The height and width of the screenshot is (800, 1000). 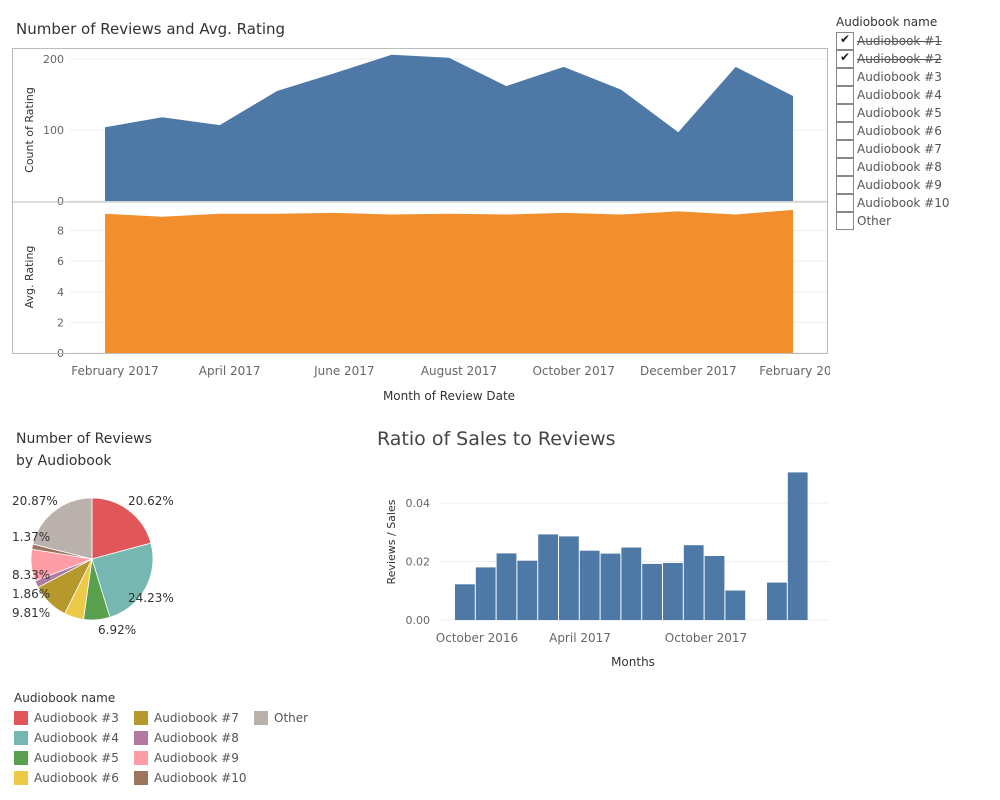 What do you see at coordinates (31, 537) in the screenshot?
I see `pie-data-label: 1.37%` at bounding box center [31, 537].